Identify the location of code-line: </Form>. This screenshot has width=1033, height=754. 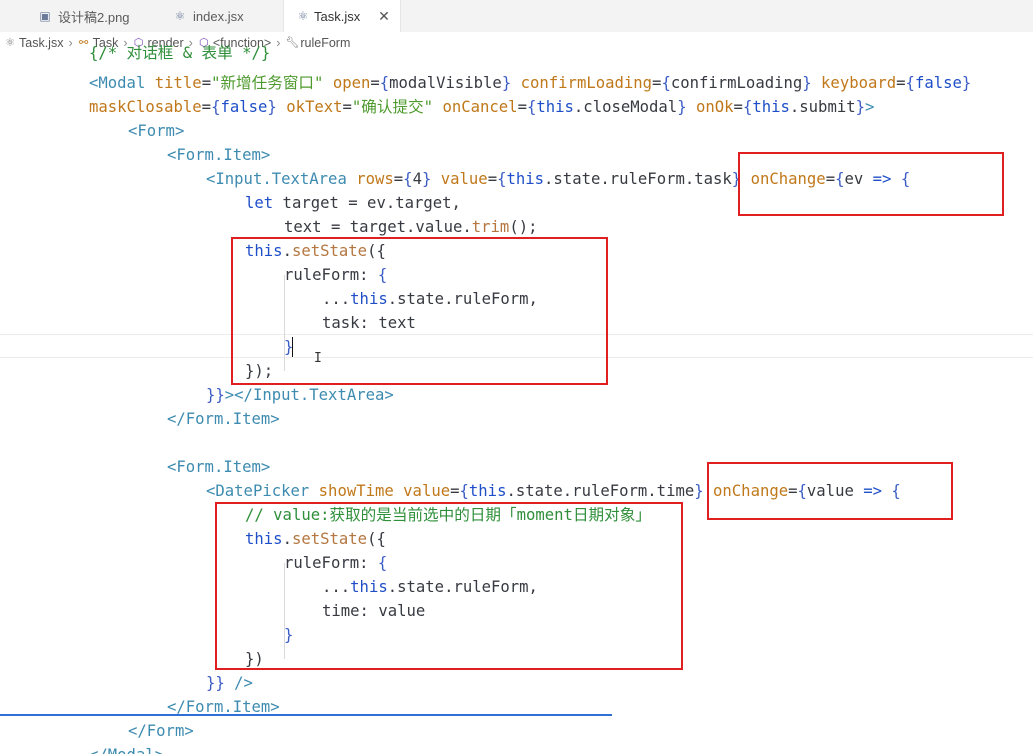
(161, 731).